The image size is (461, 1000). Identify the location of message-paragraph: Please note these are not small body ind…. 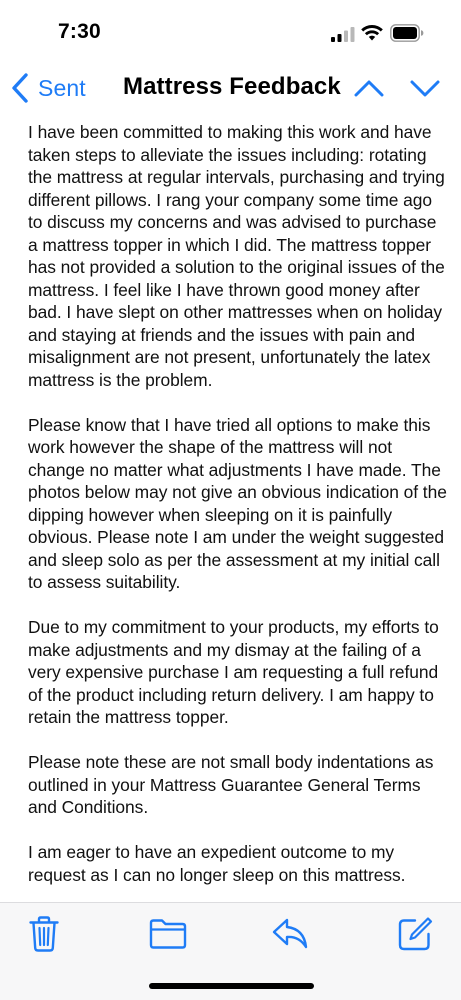
(231, 784).